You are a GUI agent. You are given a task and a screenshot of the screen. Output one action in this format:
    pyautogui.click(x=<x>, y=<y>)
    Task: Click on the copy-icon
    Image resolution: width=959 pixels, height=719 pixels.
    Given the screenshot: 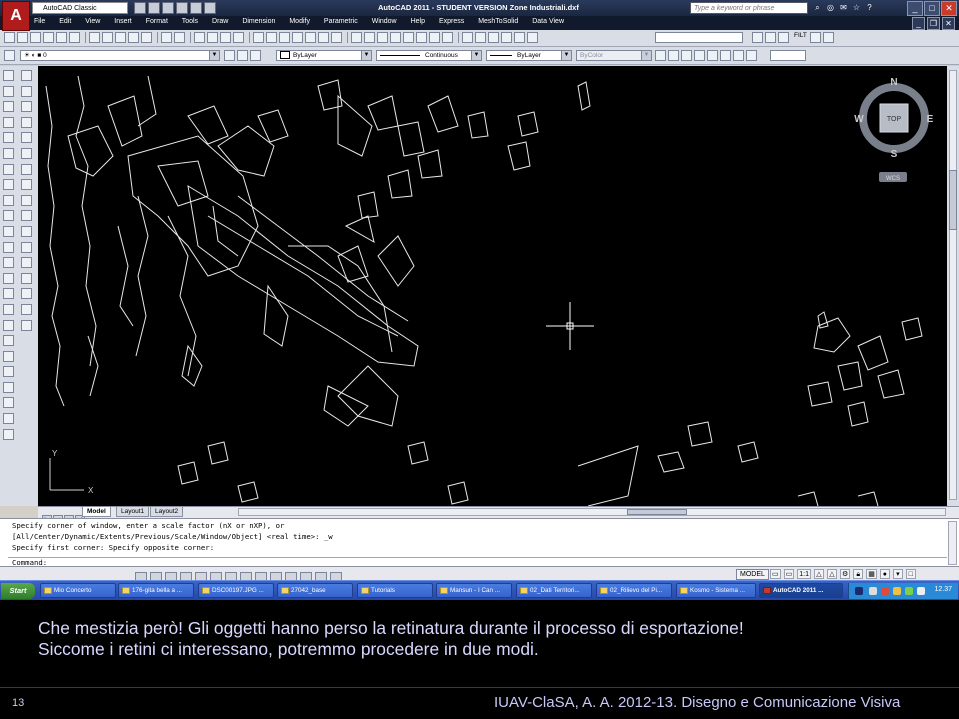 What is the action you would take?
    pyautogui.click(x=107, y=37)
    